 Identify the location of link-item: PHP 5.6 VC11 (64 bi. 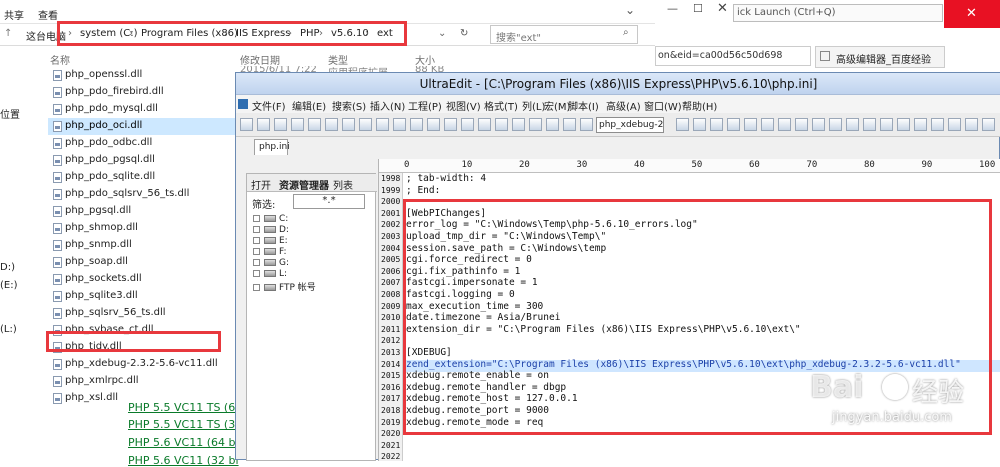
(183, 442).